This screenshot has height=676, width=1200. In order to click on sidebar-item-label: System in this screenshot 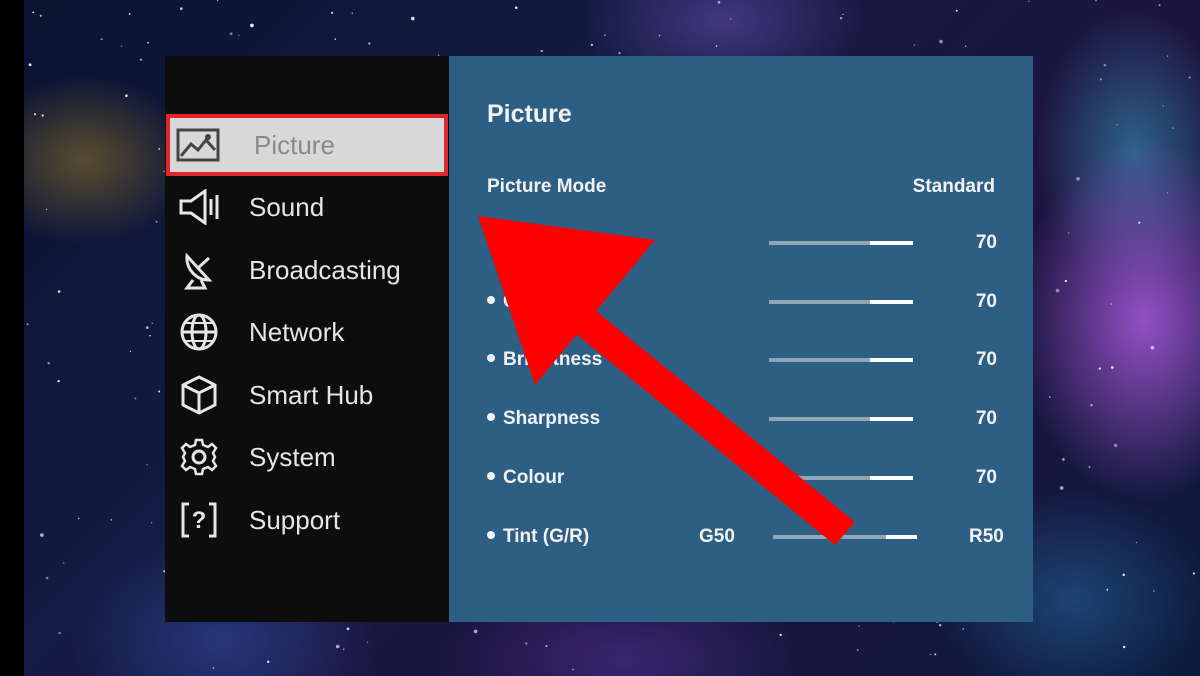, I will do `click(292, 456)`.